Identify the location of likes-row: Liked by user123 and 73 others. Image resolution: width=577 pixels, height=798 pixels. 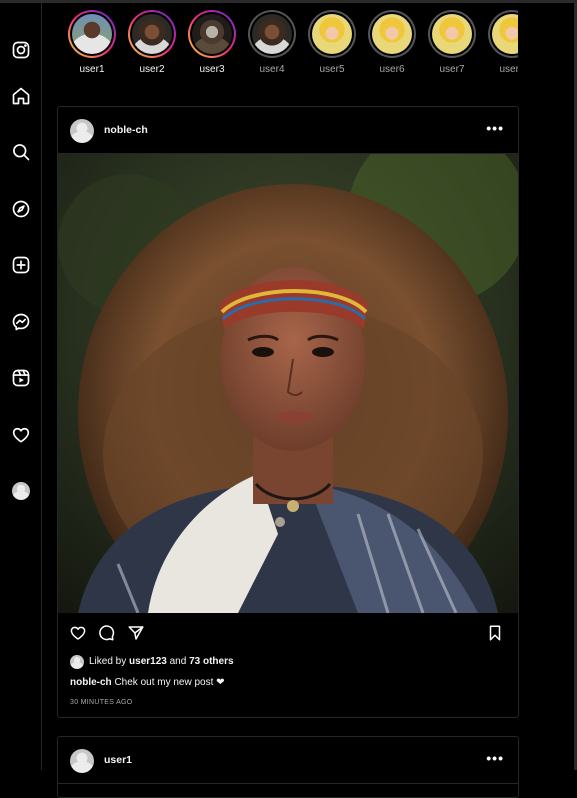
(288, 663).